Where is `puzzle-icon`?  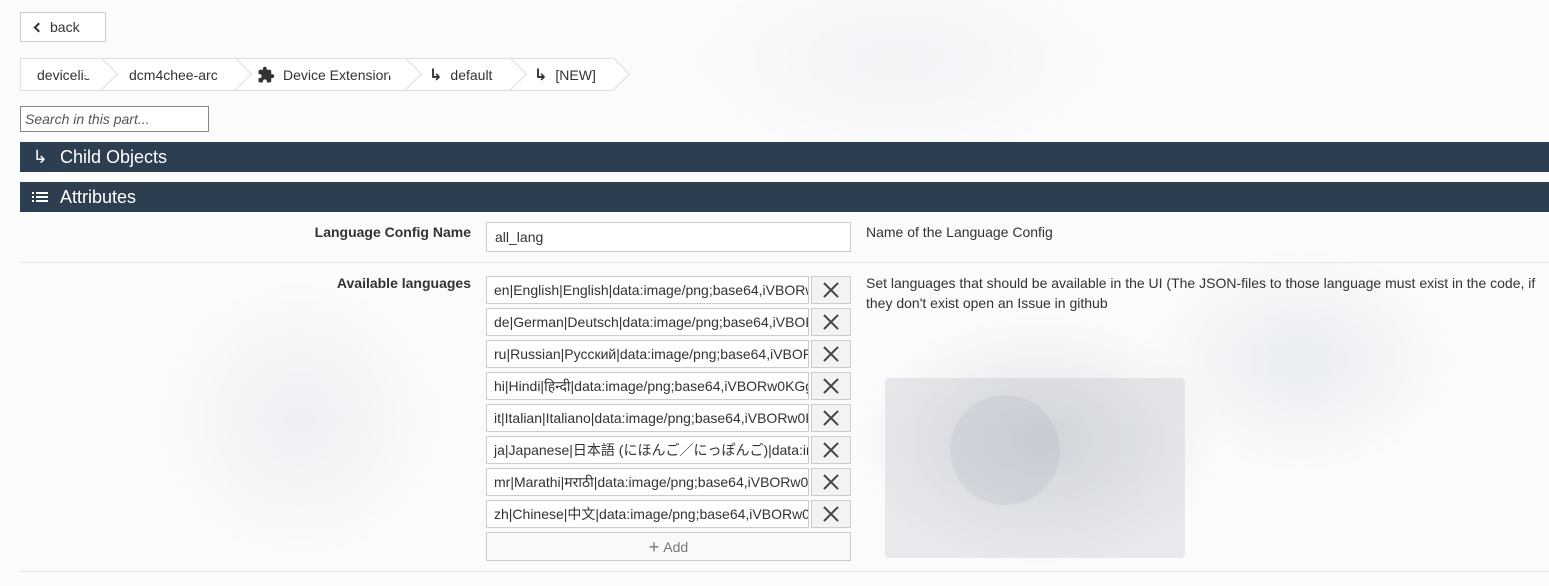 puzzle-icon is located at coordinates (266, 74).